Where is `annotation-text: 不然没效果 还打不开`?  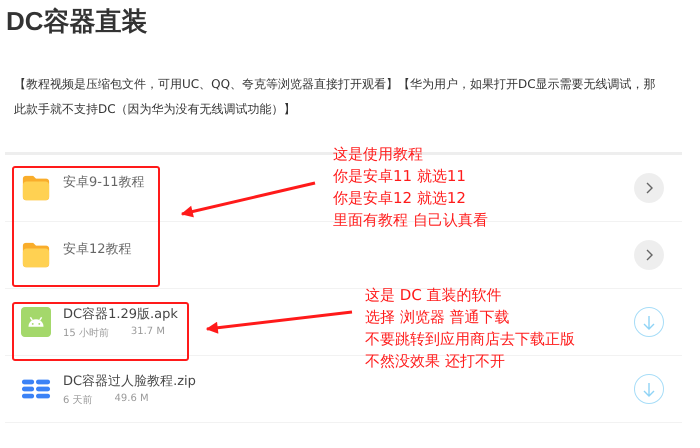
annotation-text: 不然没效果 还打不开 is located at coordinates (435, 361).